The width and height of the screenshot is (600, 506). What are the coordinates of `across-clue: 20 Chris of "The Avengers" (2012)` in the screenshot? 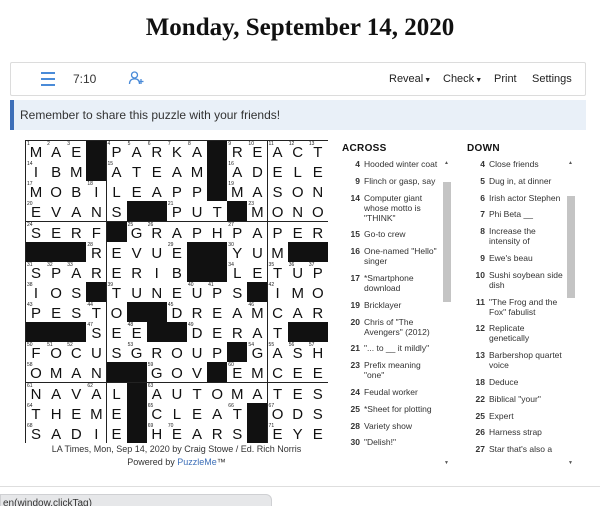 It's located at (392, 327).